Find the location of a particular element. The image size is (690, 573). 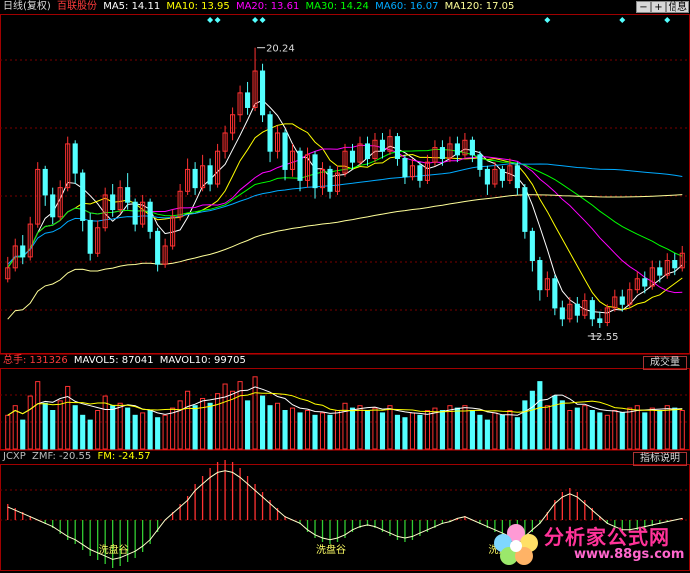

zoom-out-button: − is located at coordinates (643, 7).